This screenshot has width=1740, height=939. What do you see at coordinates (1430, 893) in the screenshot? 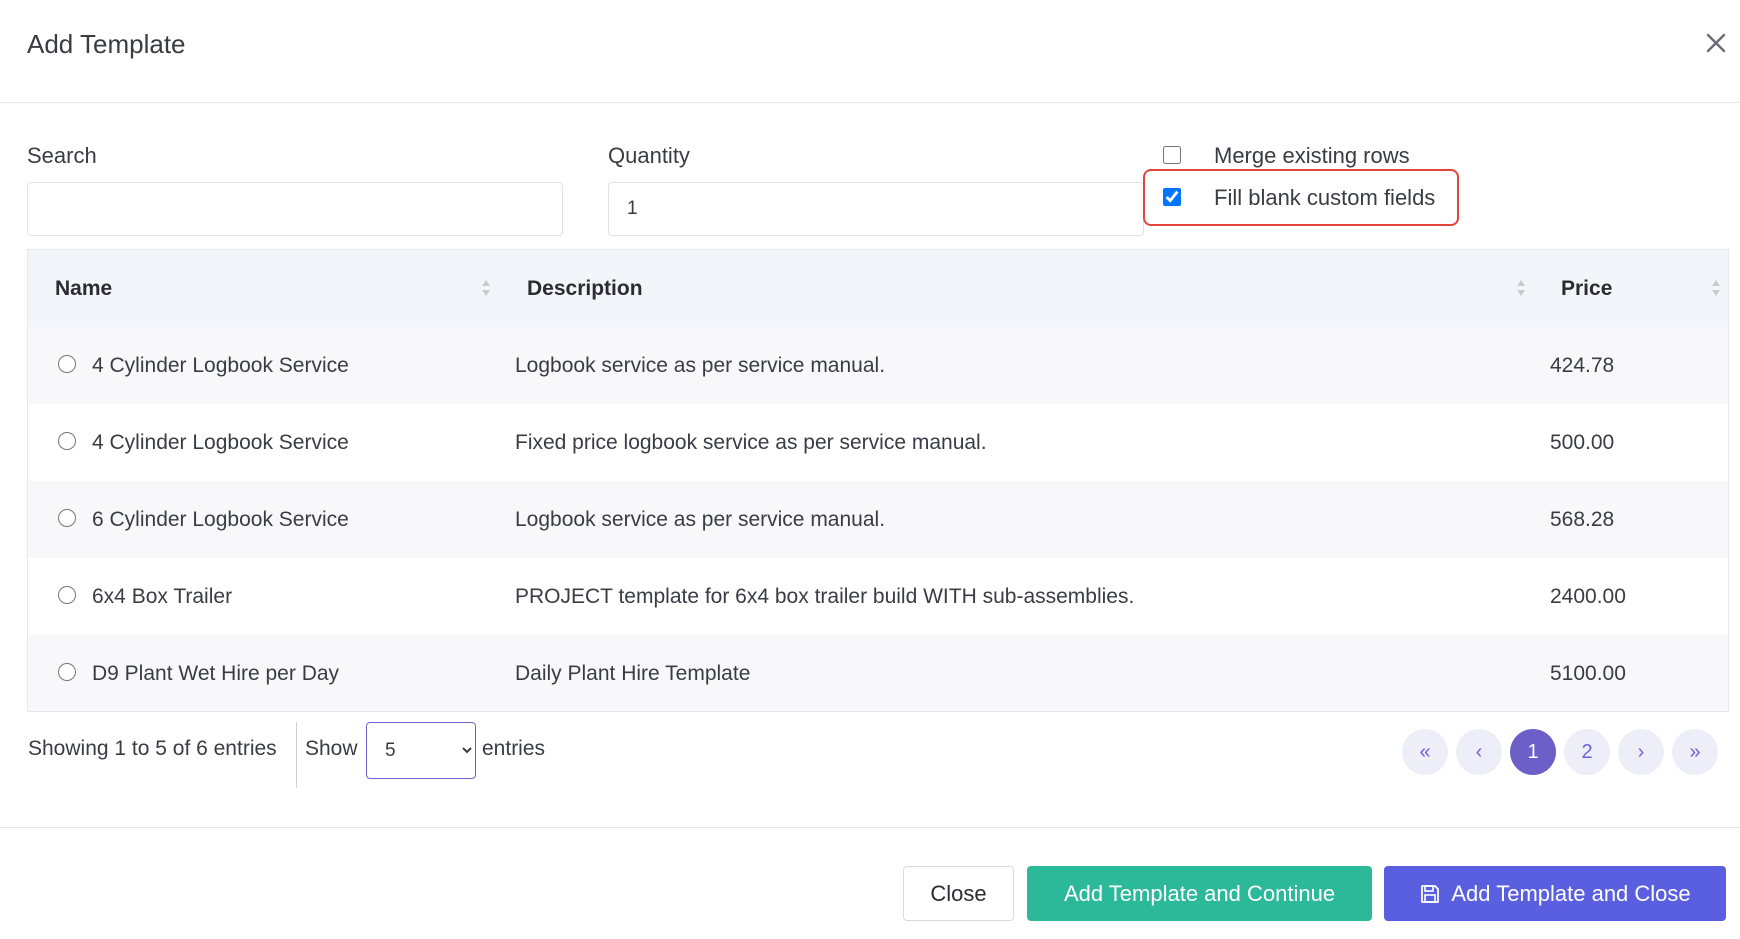
I see `save-icon` at bounding box center [1430, 893].